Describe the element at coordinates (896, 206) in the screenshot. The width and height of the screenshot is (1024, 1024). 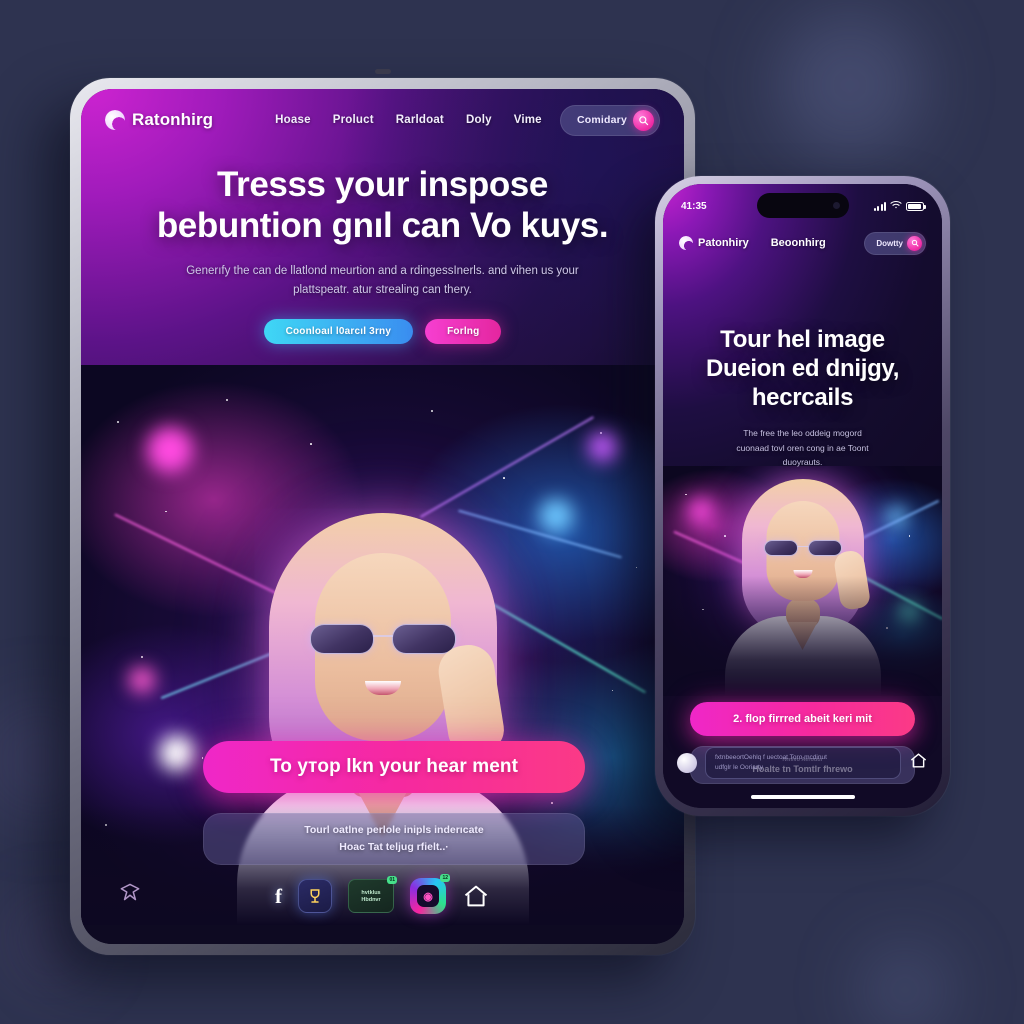
I see `wifi-icon` at that location.